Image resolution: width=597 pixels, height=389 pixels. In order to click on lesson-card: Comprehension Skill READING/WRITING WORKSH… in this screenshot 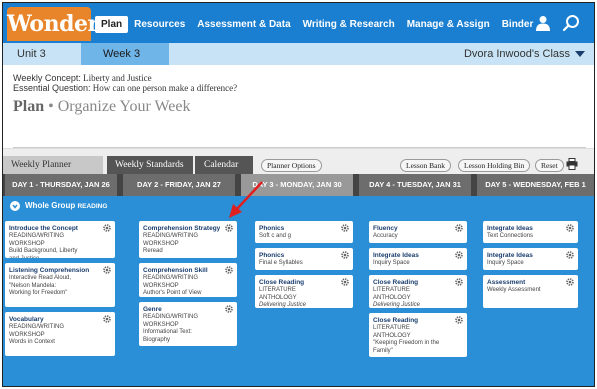, I will do `click(188, 280)`.